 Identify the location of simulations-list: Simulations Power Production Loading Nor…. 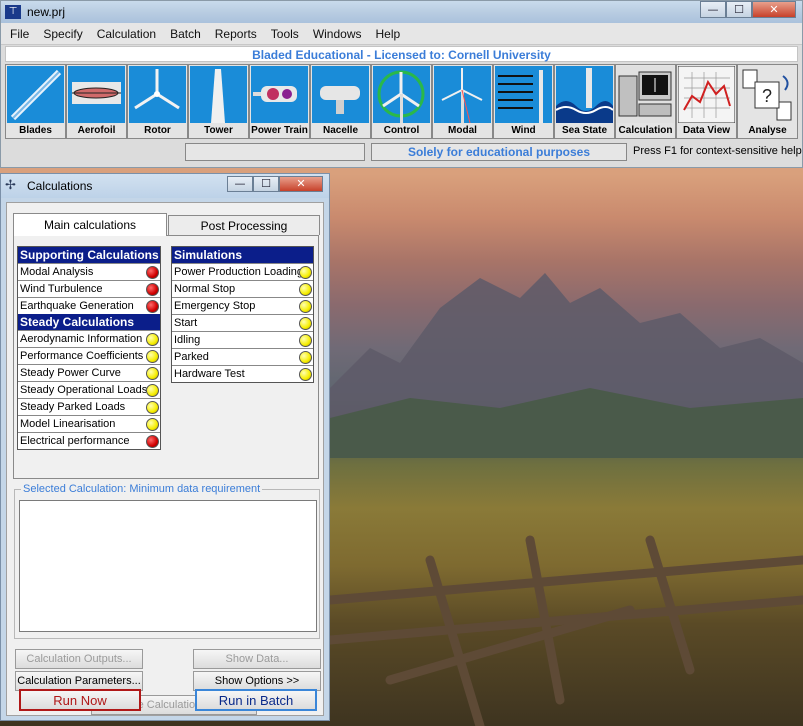
(242, 314).